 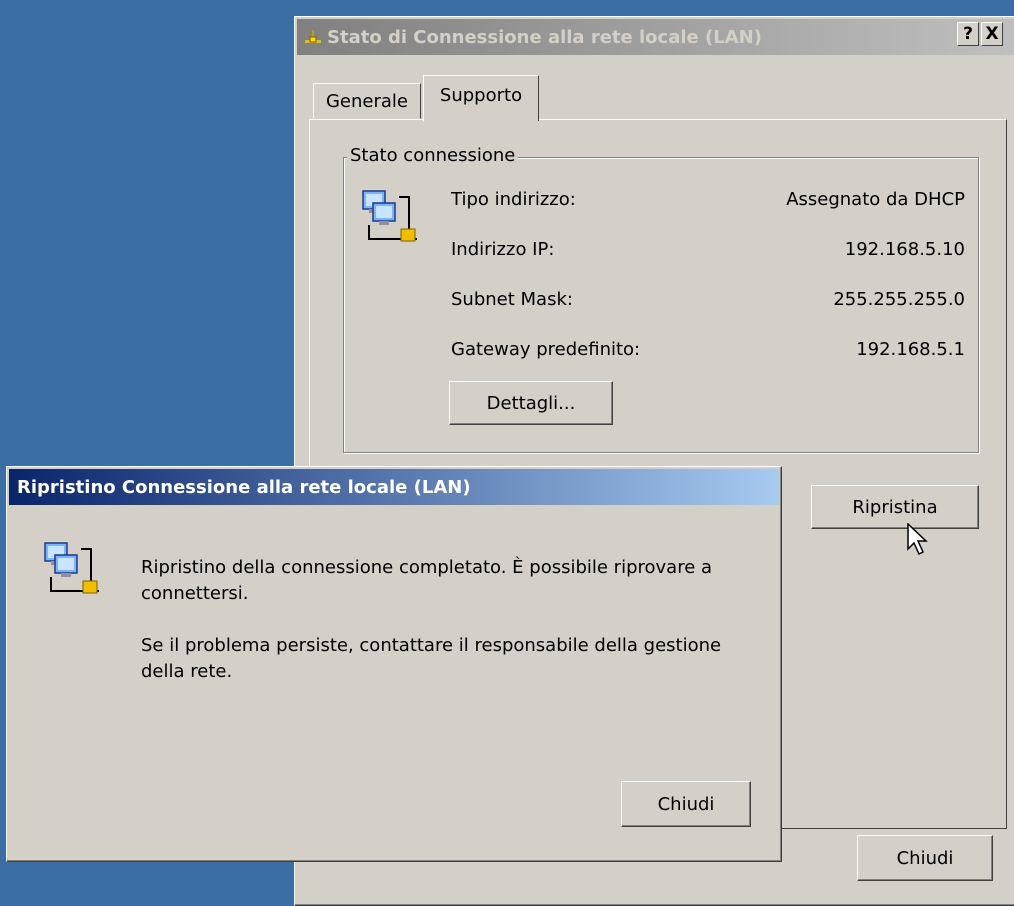 I want to click on help-button: ?, so click(x=968, y=34).